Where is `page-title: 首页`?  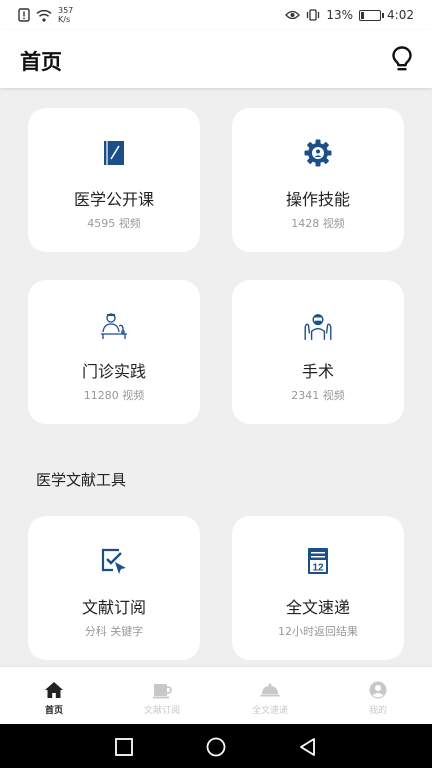
page-title: 首页 is located at coordinates (41, 62).